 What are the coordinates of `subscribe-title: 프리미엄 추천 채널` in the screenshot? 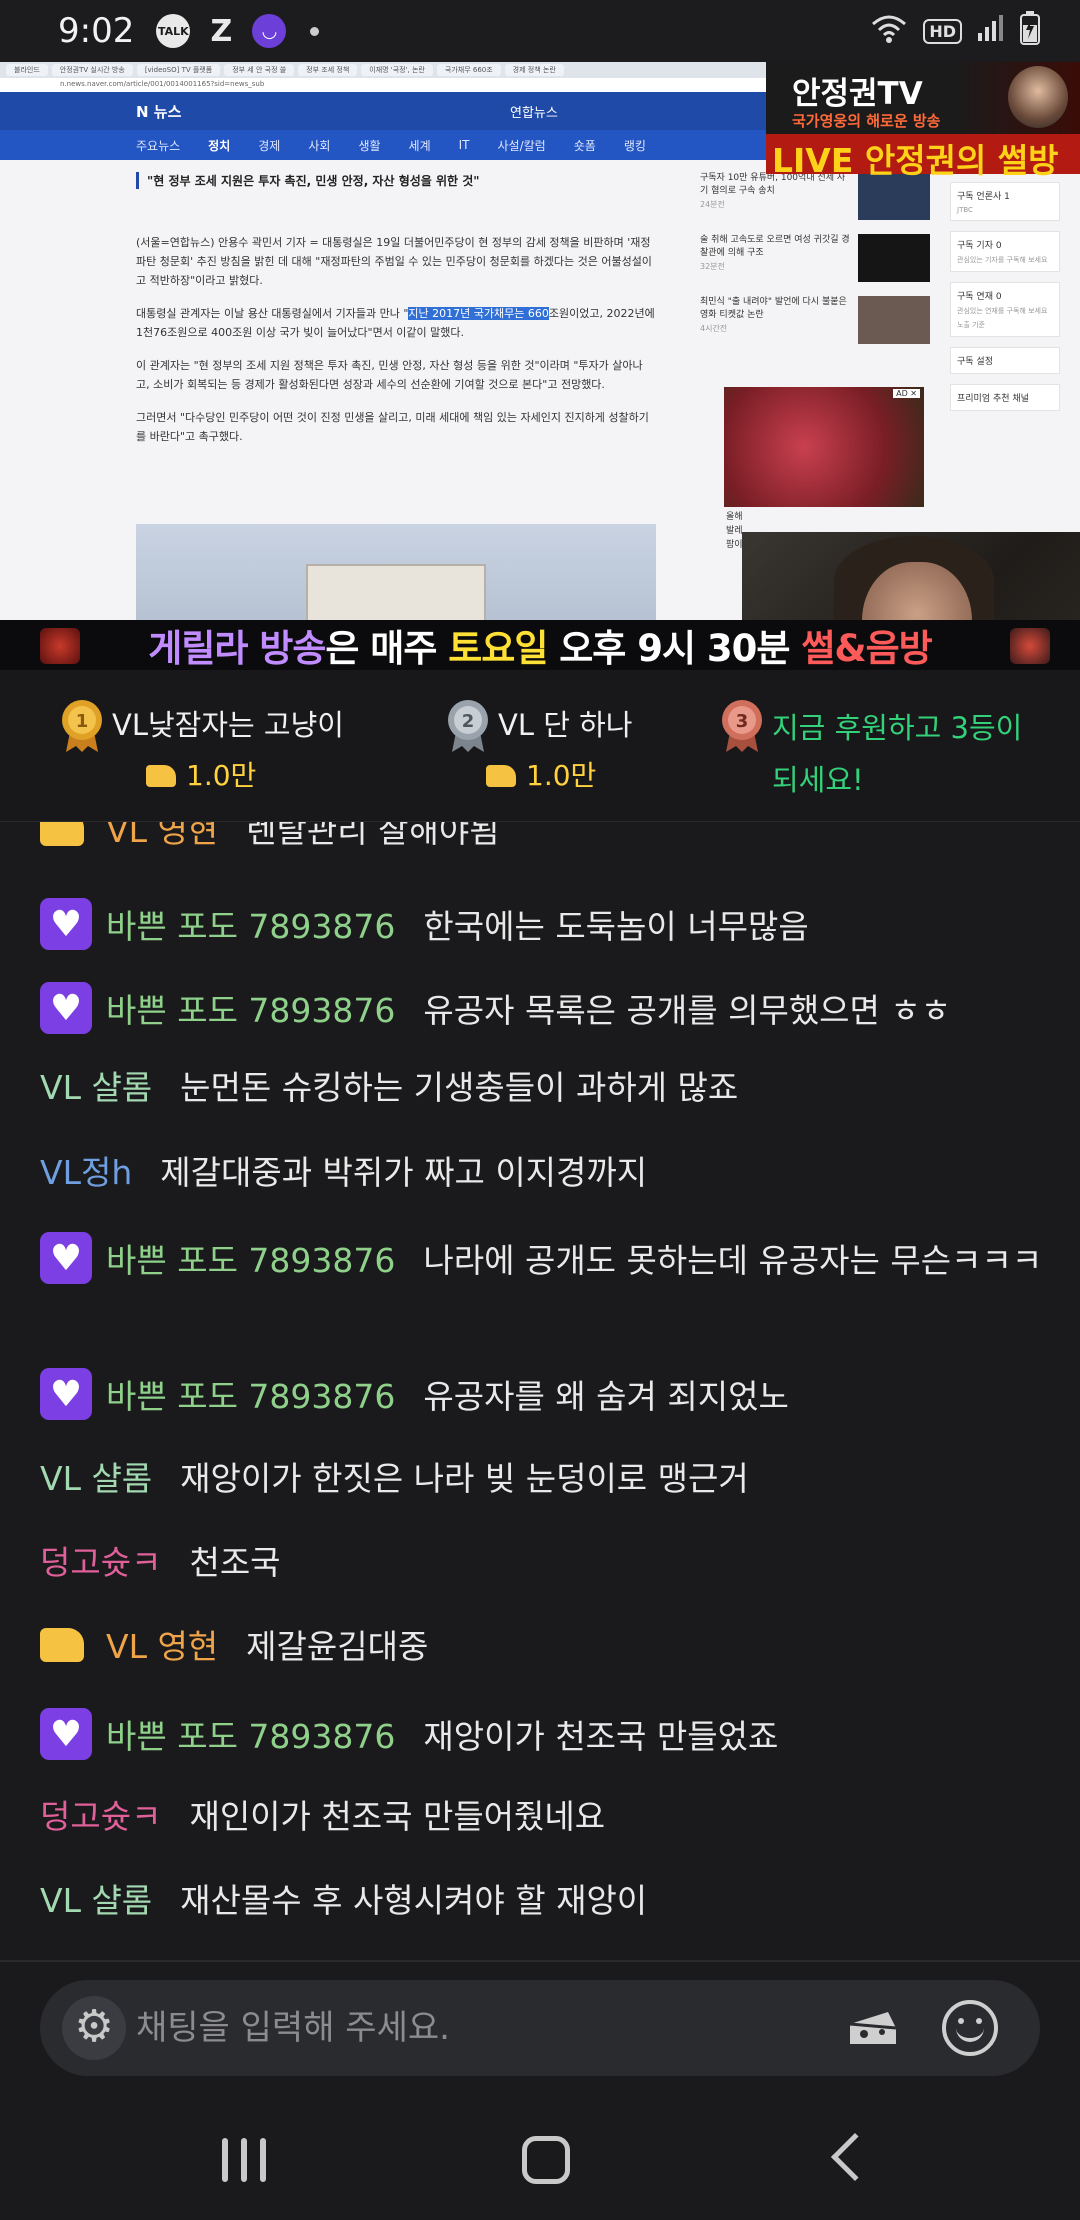 It's located at (993, 399).